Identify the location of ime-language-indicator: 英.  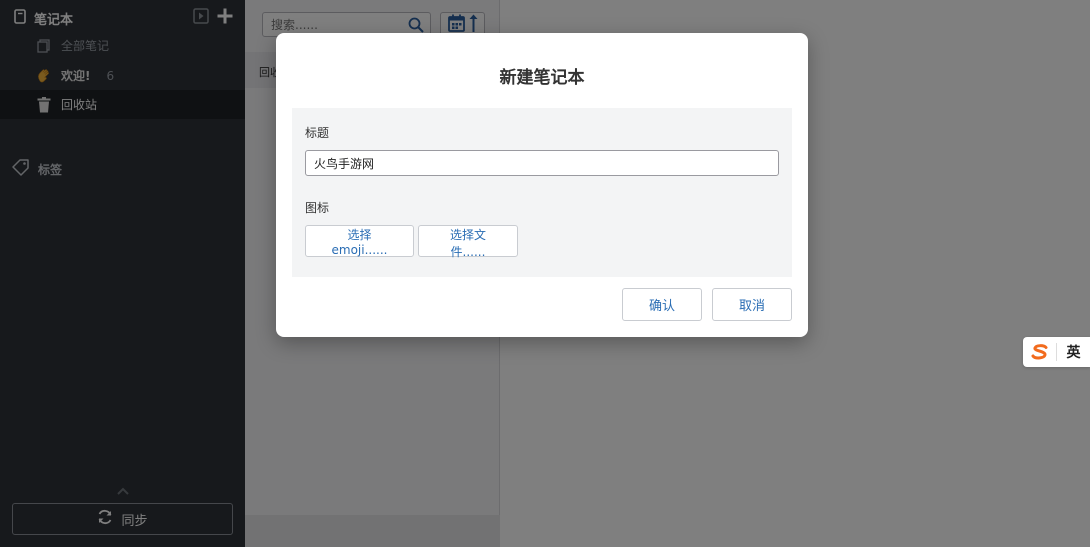
(1073, 352).